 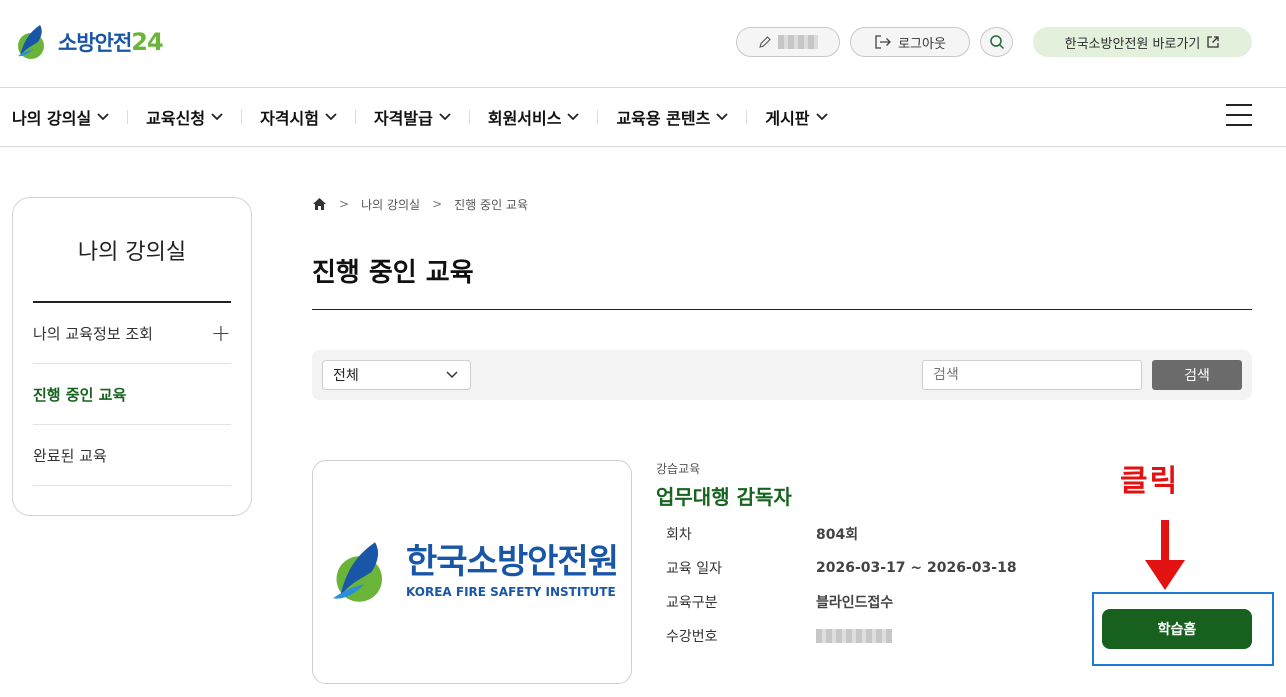 I want to click on click-annotation-label: 클릭, so click(x=1150, y=481).